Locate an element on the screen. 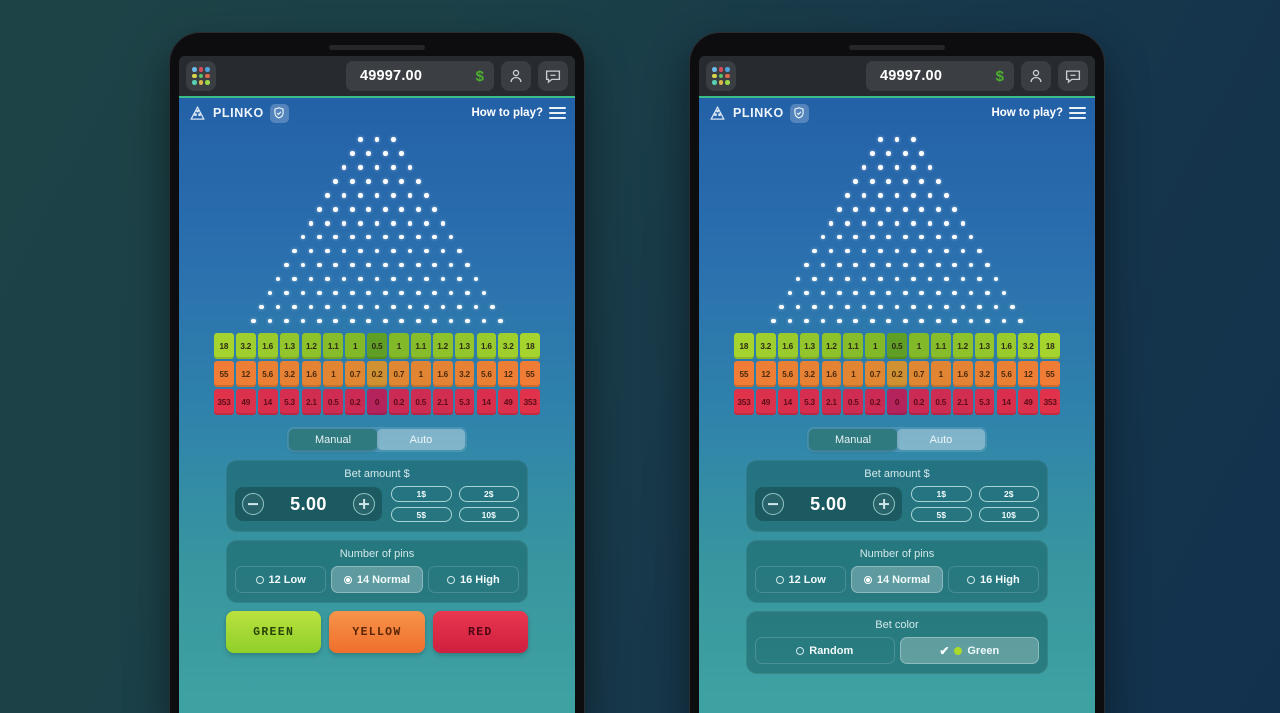 The width and height of the screenshot is (1280, 713). bet-yellow-button: YELLOW is located at coordinates (377, 632).